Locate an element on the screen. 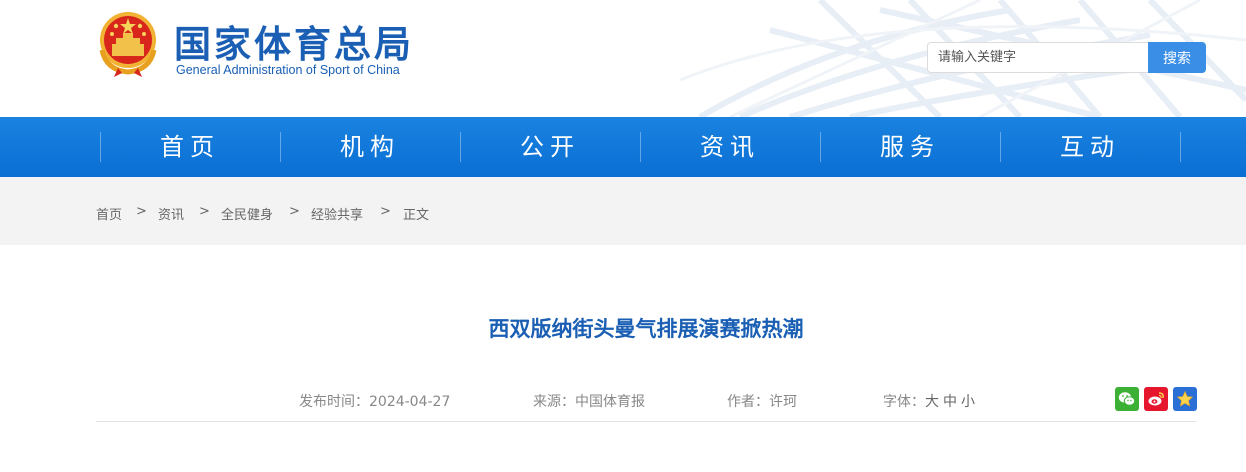 The width and height of the screenshot is (1246, 472). nav-separator is located at coordinates (1180, 147).